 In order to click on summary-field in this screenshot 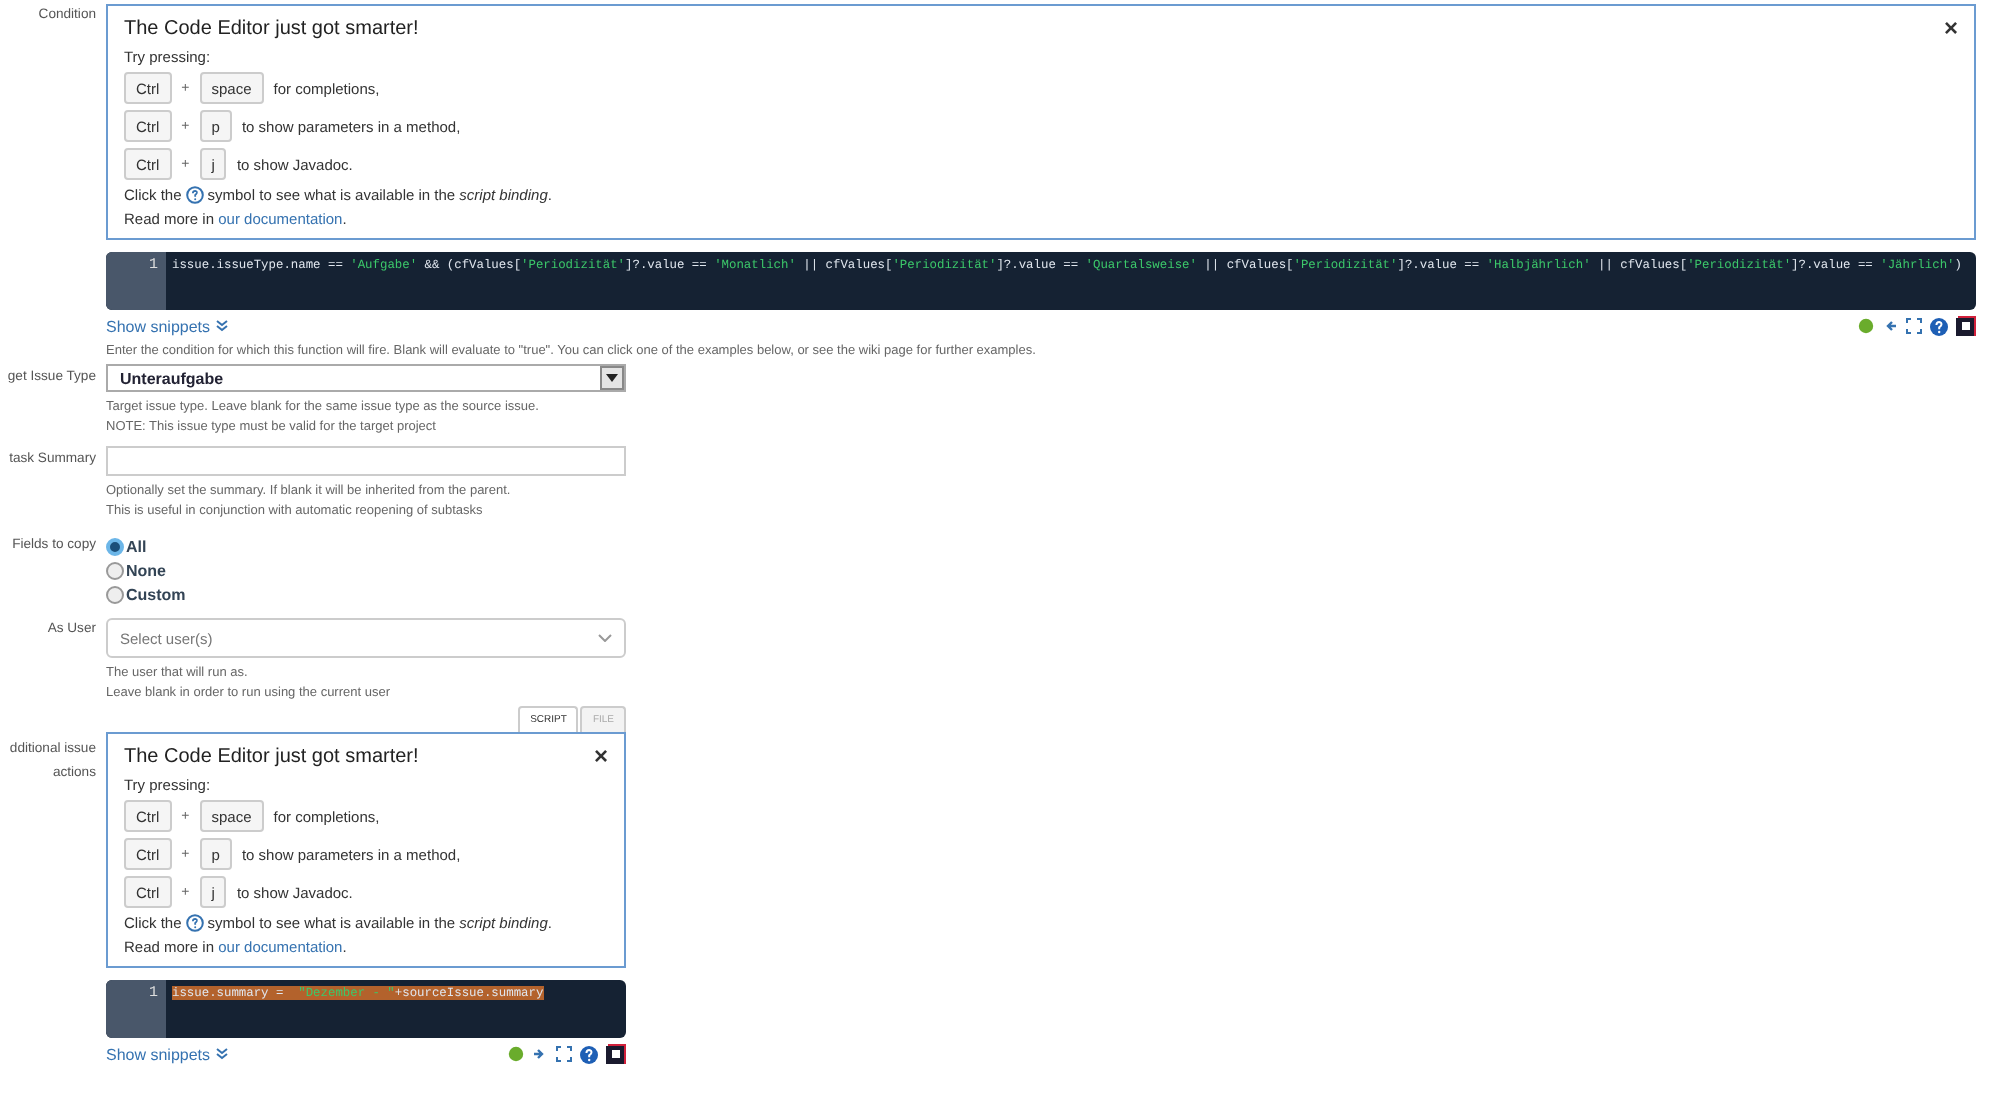, I will do `click(366, 461)`.